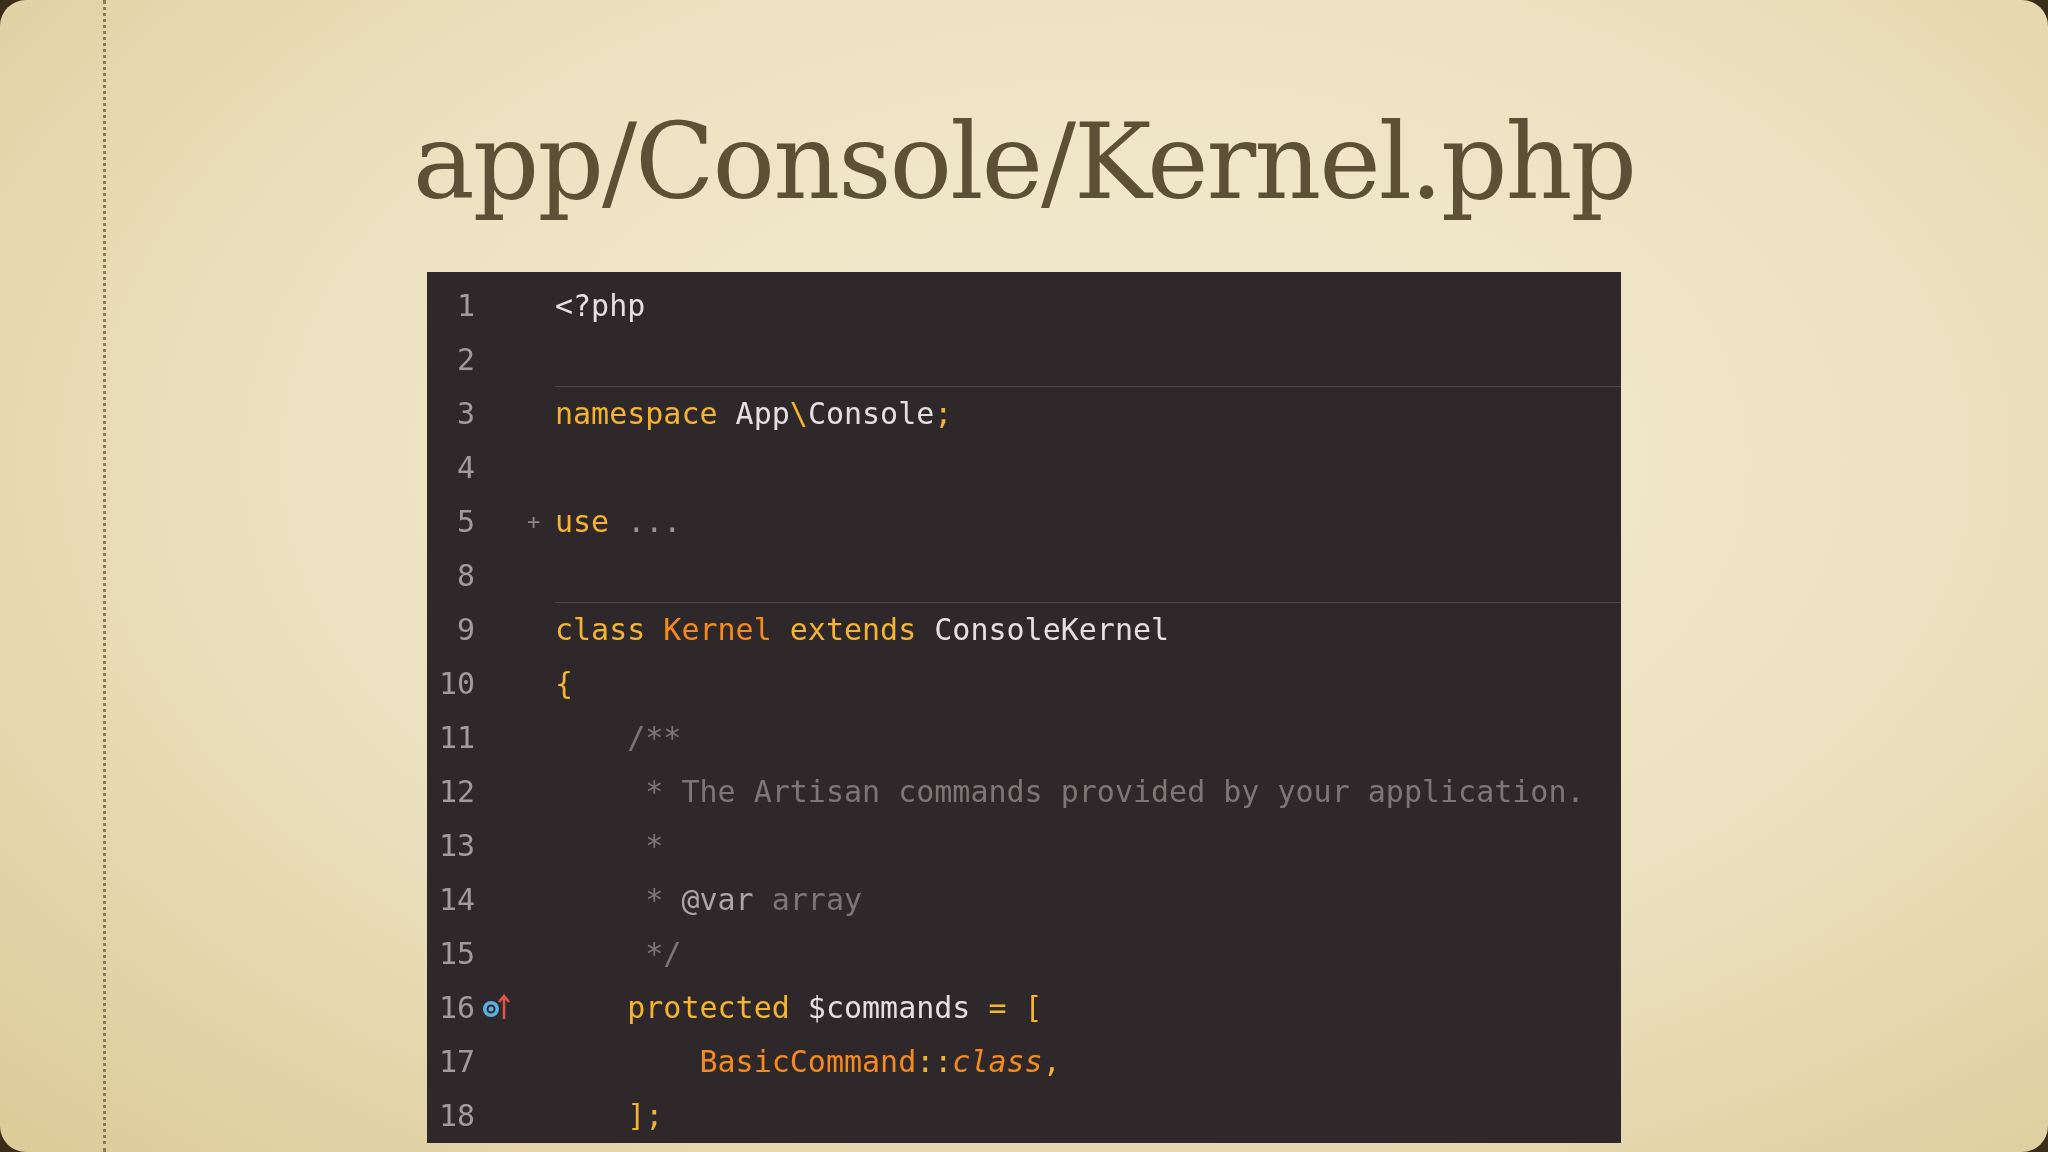  What do you see at coordinates (1114, 791) in the screenshot?
I see `code-line: * The Artisan commands provided by your application.` at bounding box center [1114, 791].